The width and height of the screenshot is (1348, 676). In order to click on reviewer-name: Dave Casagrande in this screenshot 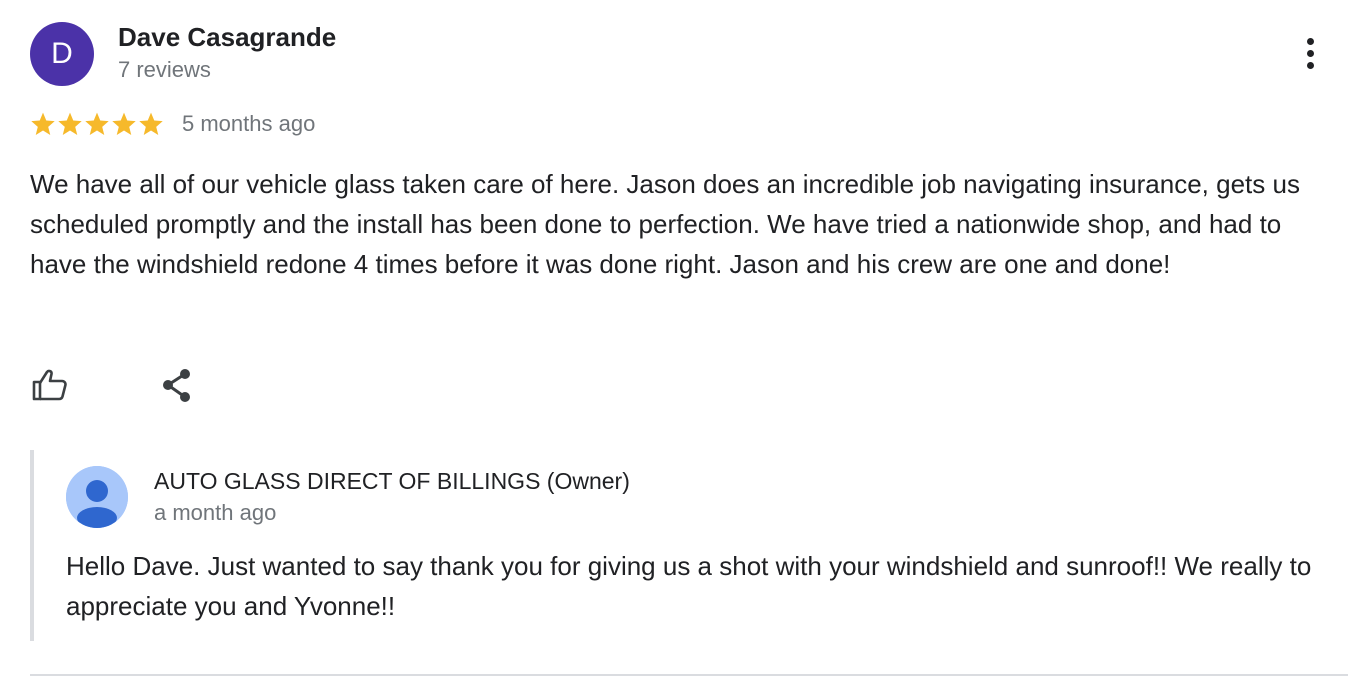, I will do `click(227, 37)`.